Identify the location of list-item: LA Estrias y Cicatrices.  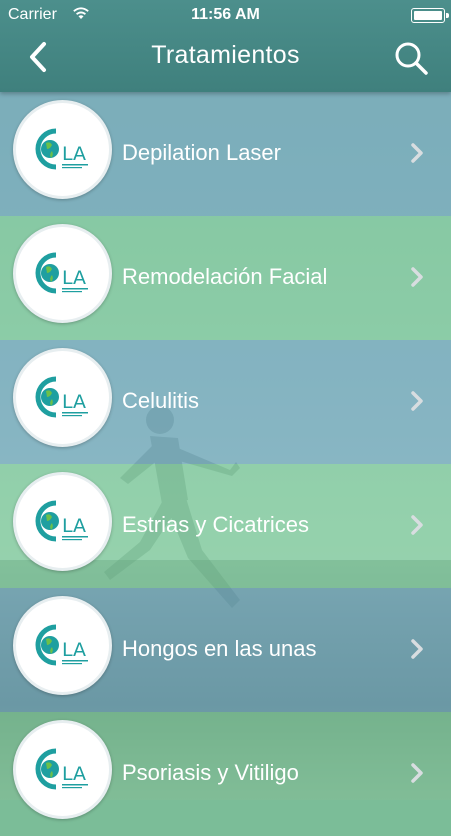
(225, 526).